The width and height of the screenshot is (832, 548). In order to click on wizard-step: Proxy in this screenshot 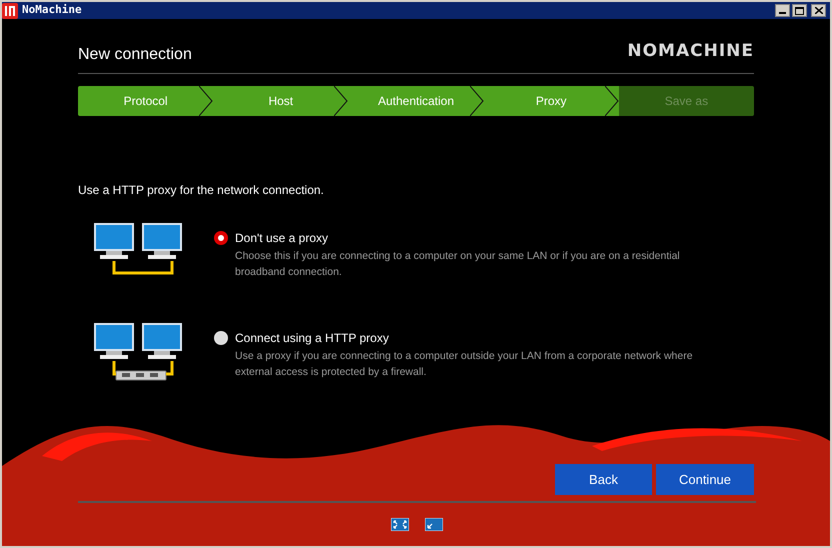, I will do `click(551, 101)`.